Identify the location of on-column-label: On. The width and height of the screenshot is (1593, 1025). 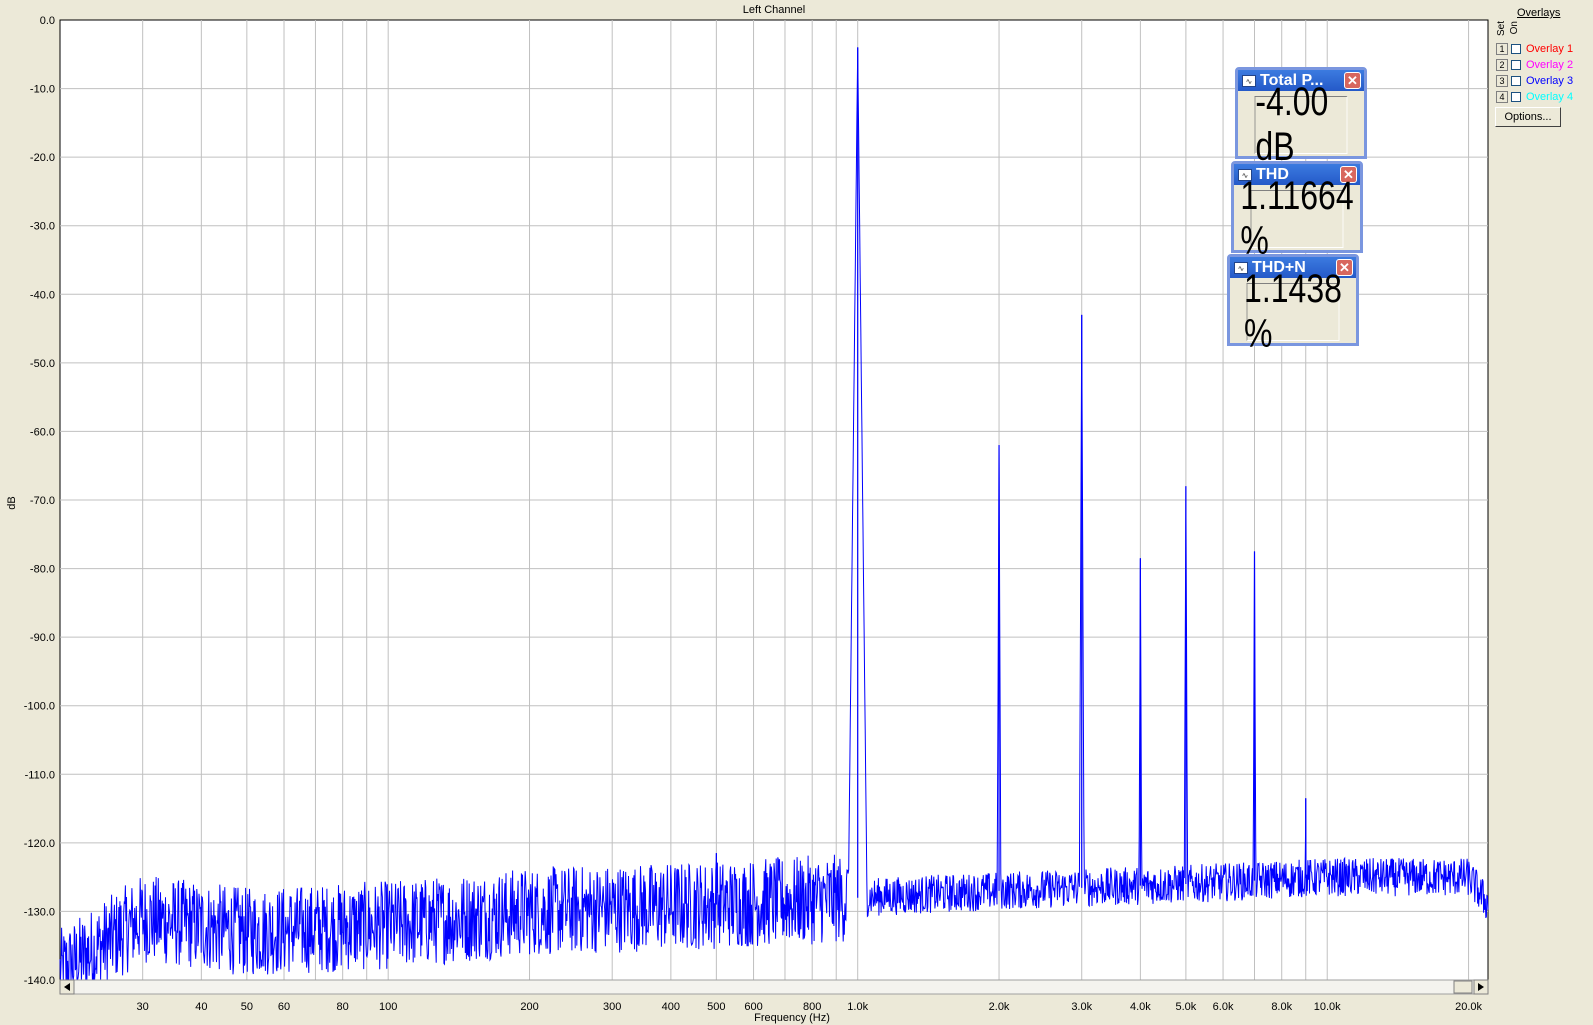
(1514, 28).